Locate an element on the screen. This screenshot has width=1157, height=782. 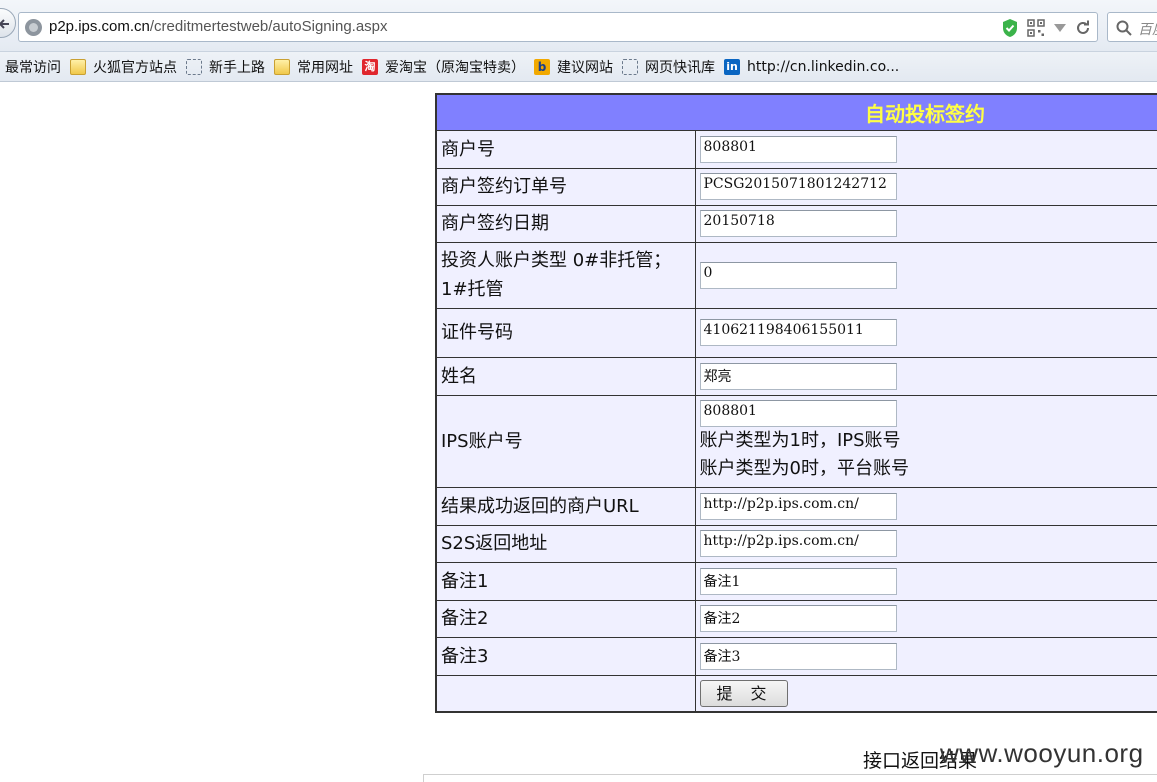
field-label: 结果成功返回的商户URL is located at coordinates (565, 506).